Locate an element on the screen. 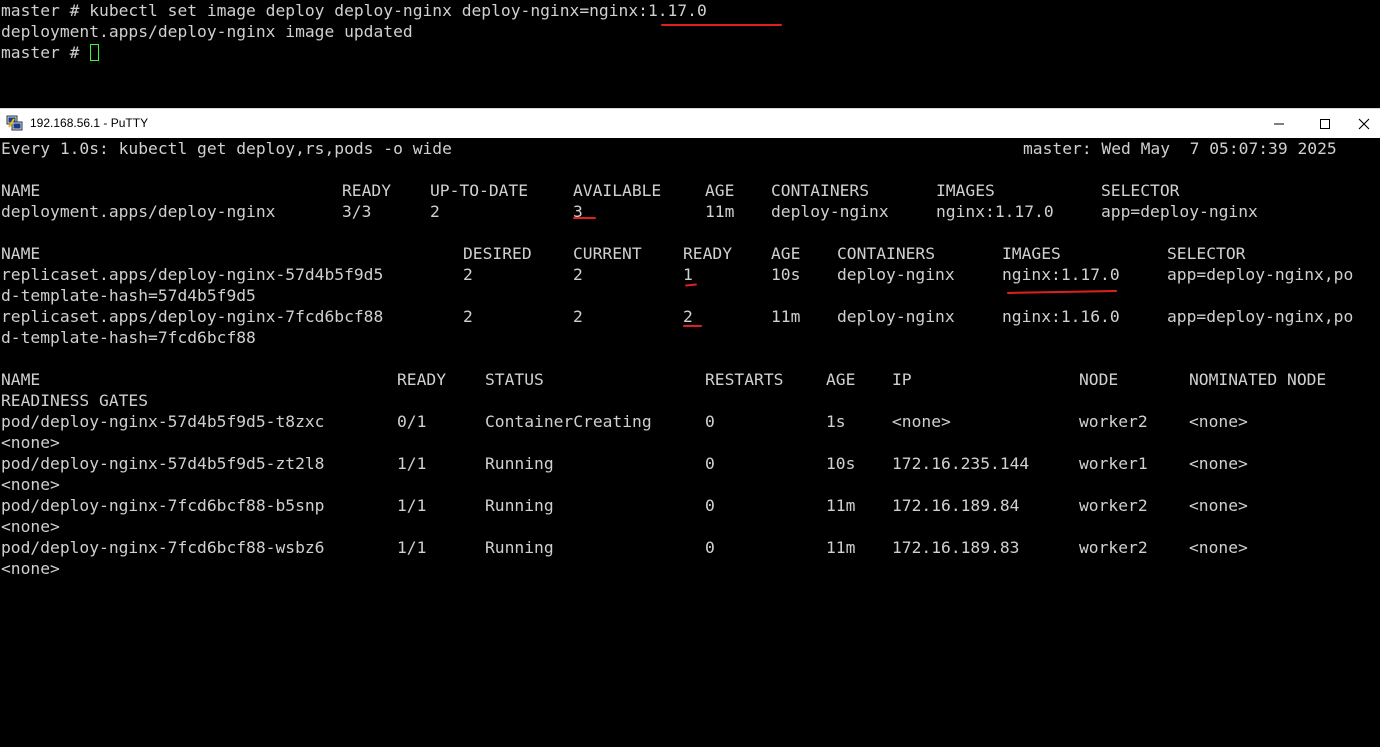 The height and width of the screenshot is (747, 1380). rs-ready: 2 is located at coordinates (688, 316).